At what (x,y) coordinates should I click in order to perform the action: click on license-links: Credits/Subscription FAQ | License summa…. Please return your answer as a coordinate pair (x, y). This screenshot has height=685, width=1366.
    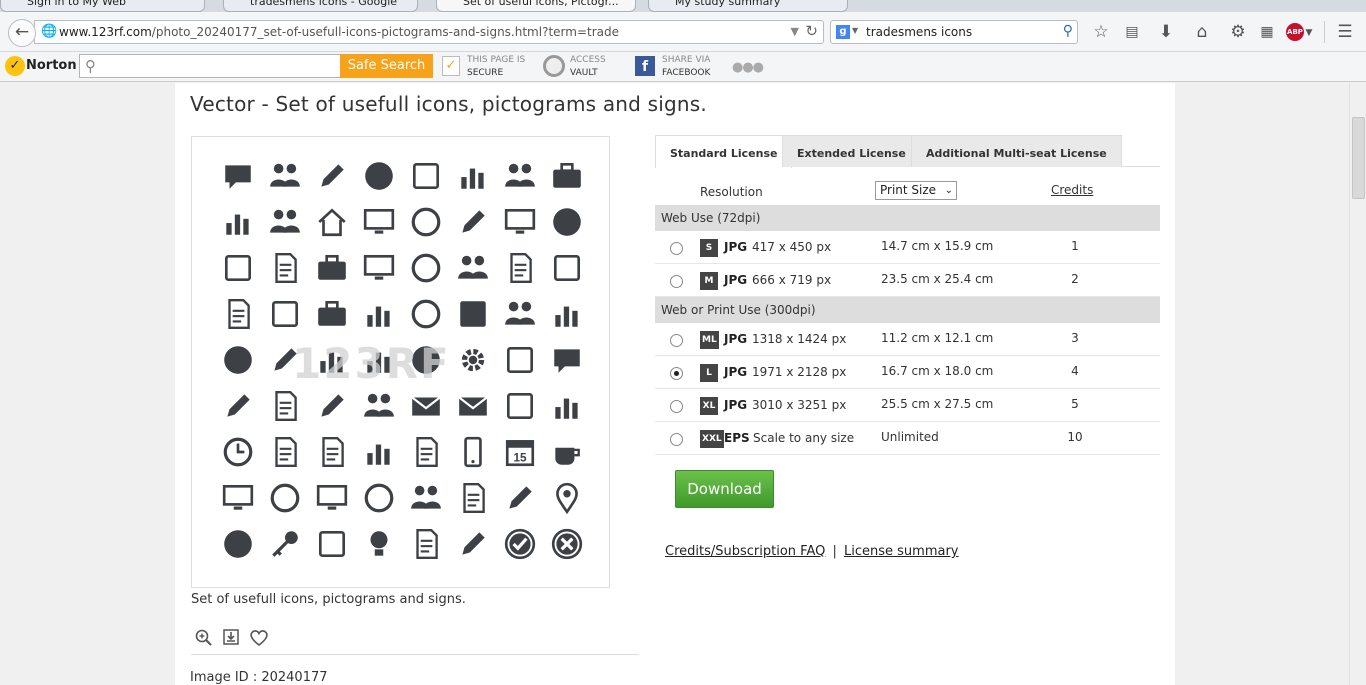
    Looking at the image, I should click on (812, 551).